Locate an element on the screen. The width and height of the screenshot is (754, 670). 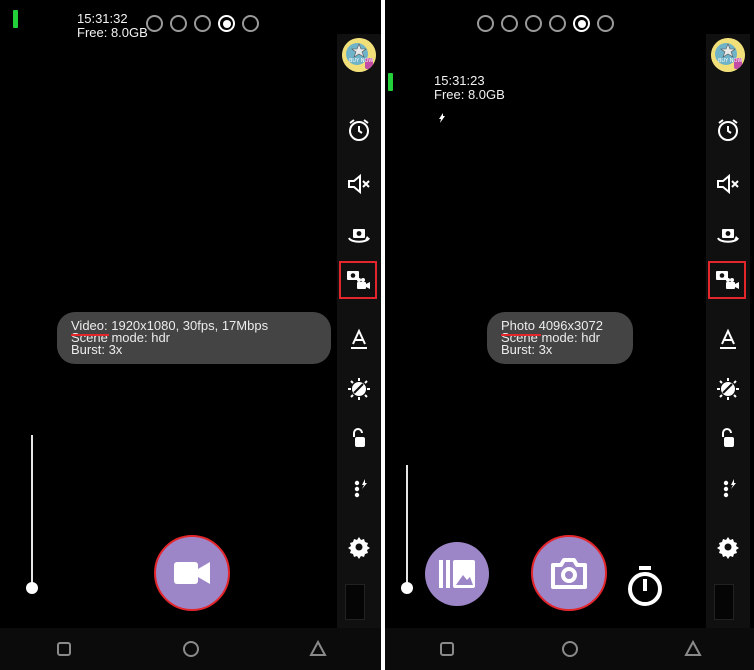
flash-indicator-icon is located at coordinates (442, 119).